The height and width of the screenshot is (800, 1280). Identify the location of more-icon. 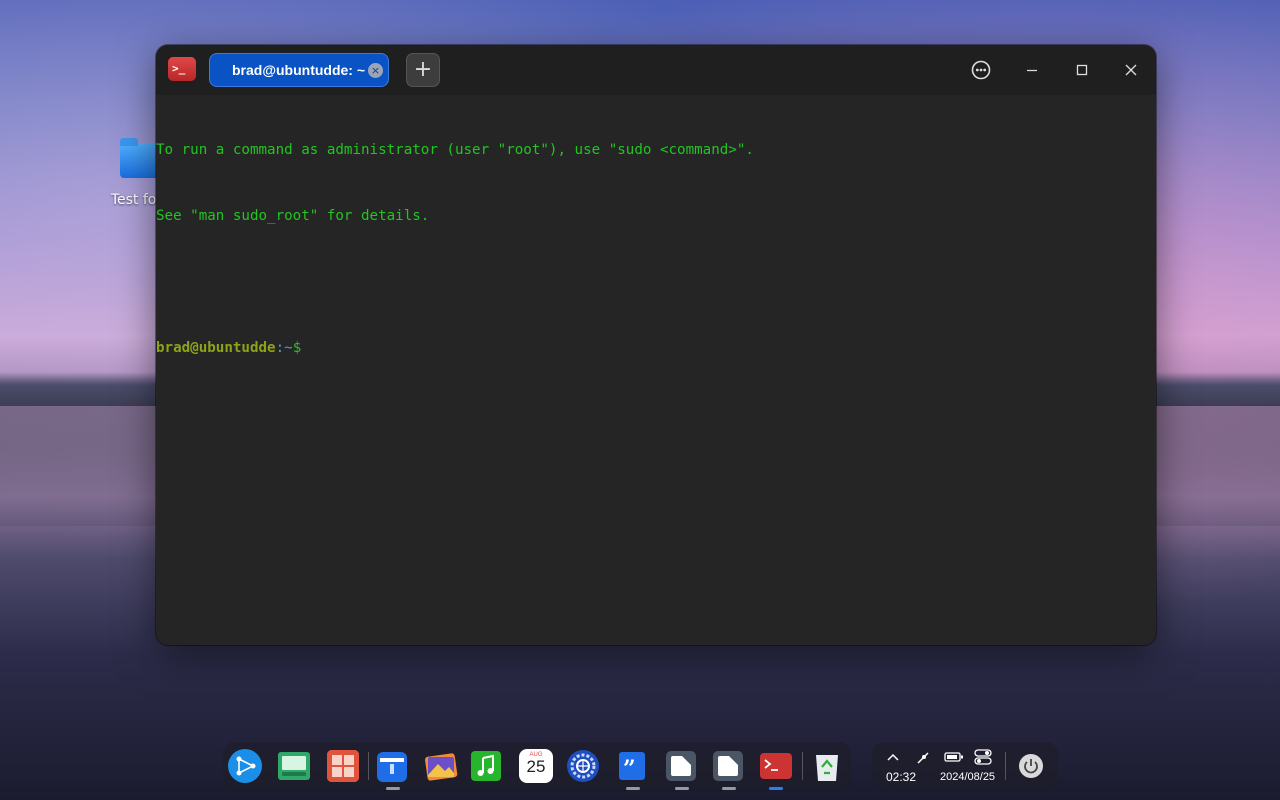
(981, 70).